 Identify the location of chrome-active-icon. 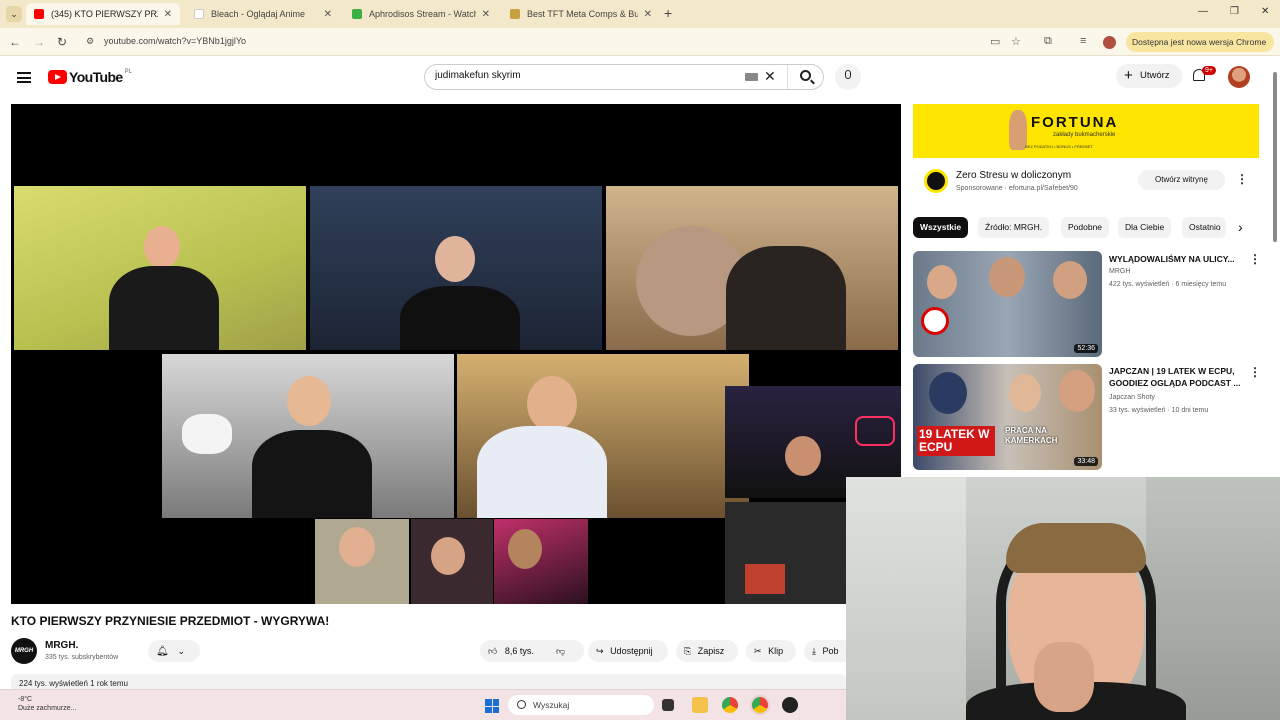
(760, 705).